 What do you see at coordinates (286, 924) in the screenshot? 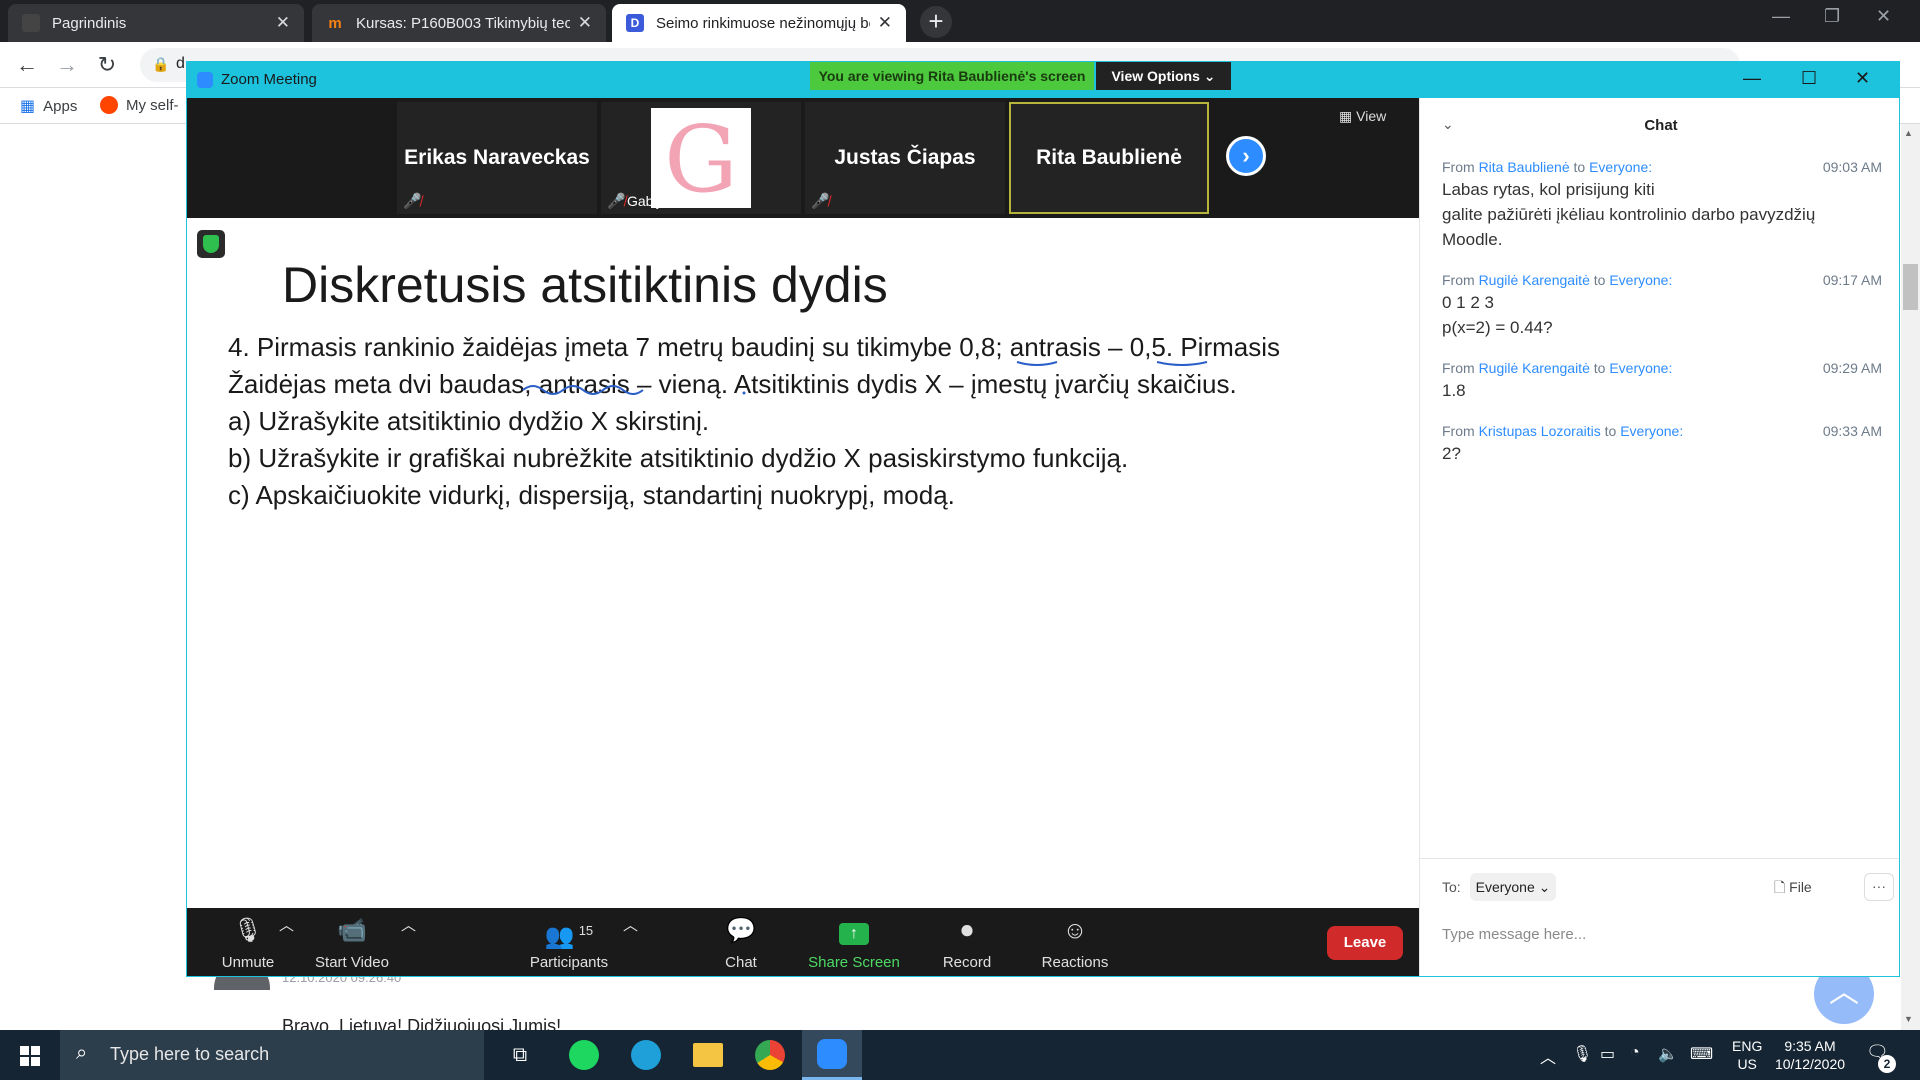
I see `audio-options-caret-icon: ︿` at bounding box center [286, 924].